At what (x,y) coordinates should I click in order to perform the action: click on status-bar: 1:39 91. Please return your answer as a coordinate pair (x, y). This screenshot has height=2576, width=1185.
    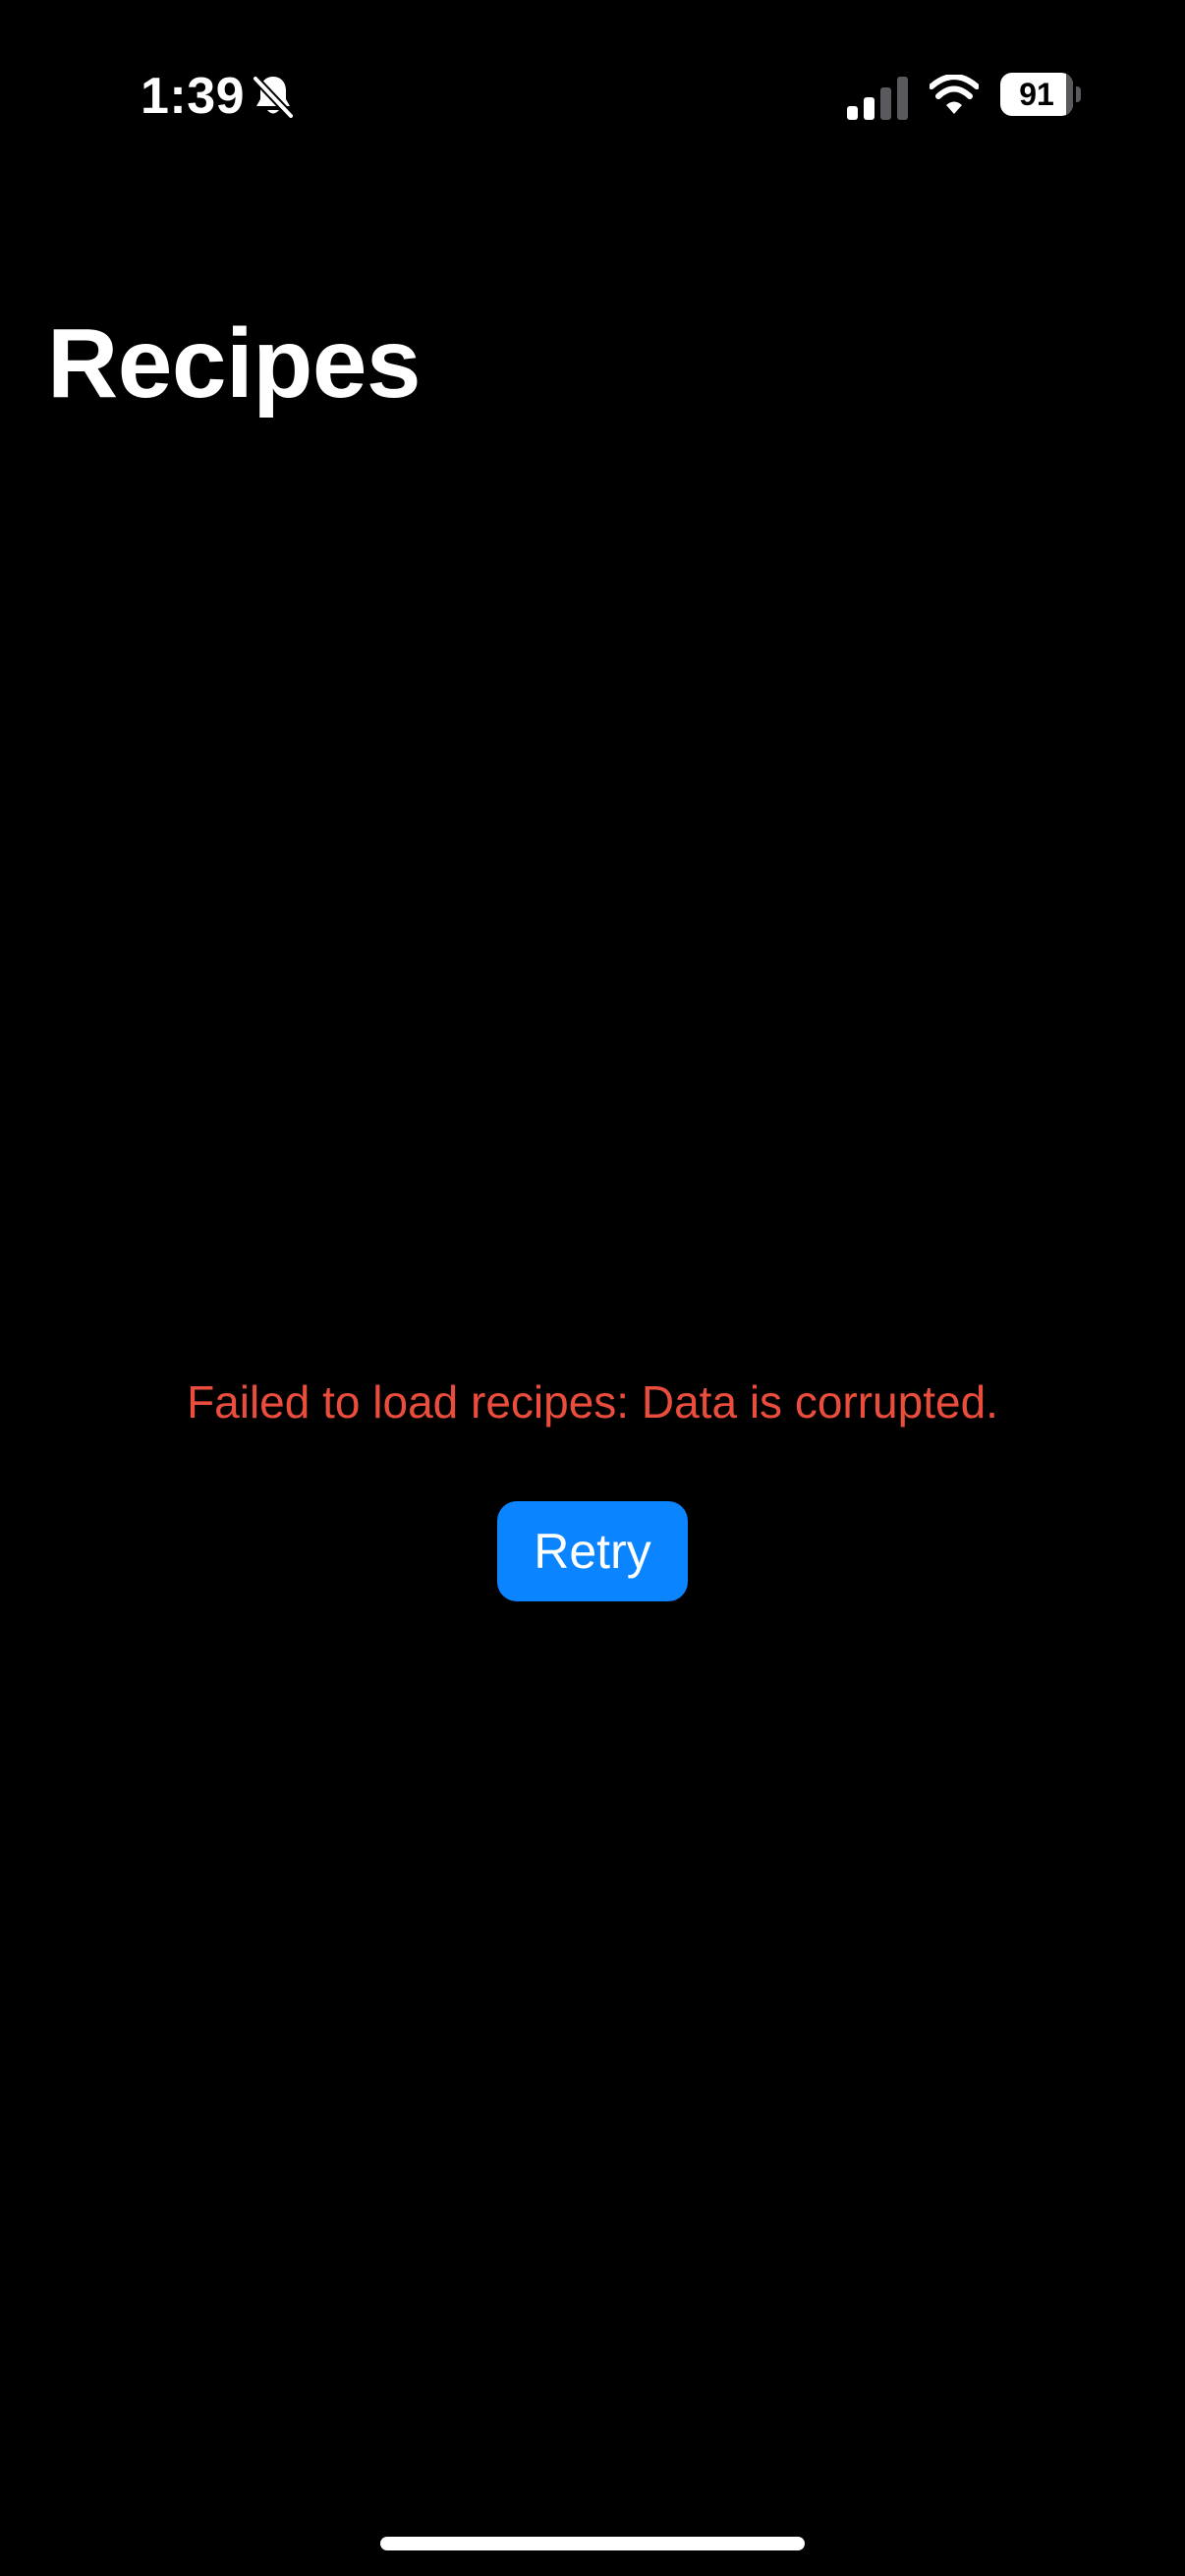
    Looking at the image, I should click on (592, 93).